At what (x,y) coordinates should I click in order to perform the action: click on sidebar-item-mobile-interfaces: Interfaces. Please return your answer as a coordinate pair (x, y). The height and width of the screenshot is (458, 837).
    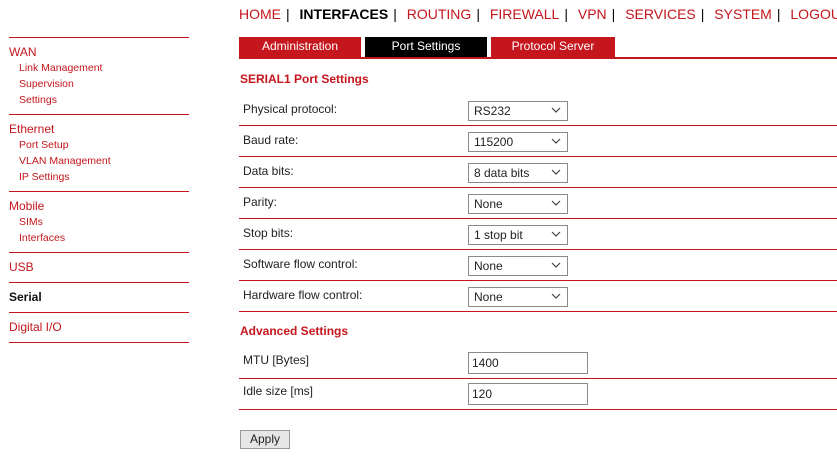
    Looking at the image, I should click on (99, 238).